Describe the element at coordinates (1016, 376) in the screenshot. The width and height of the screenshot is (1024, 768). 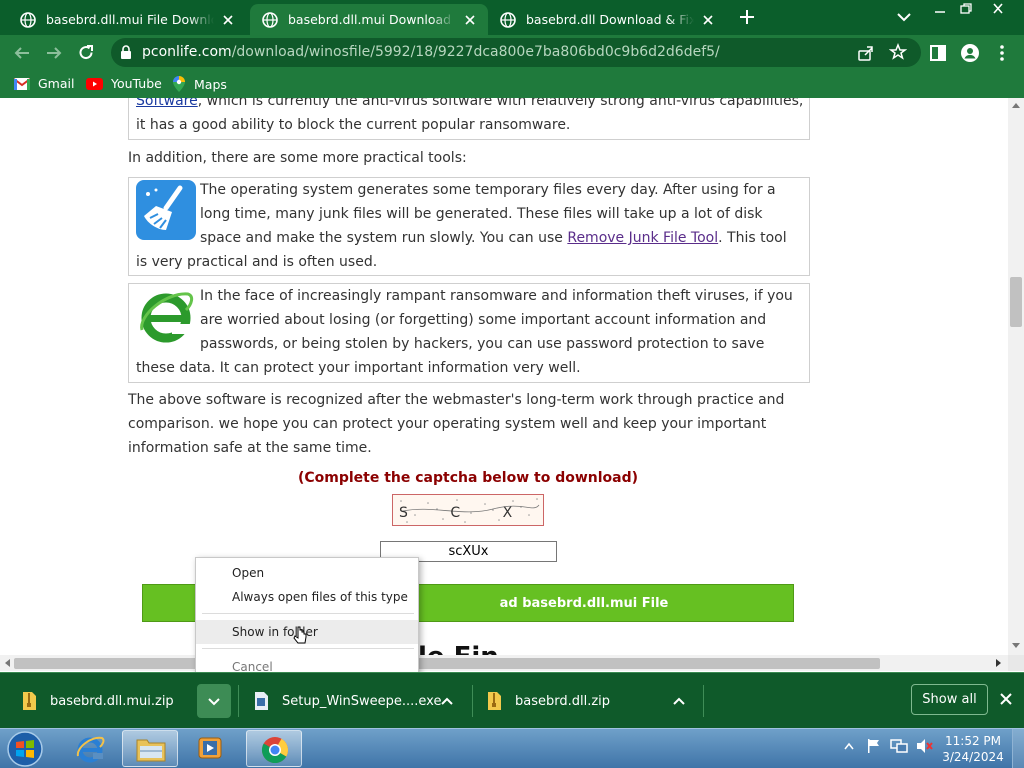
I see `vertical-scrollbar` at that location.